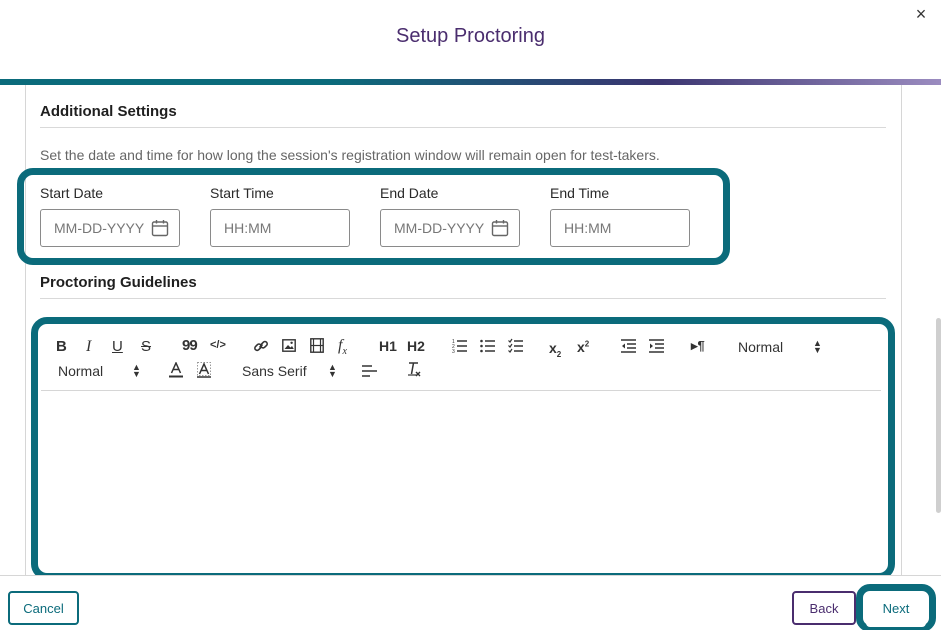 The height and width of the screenshot is (630, 941). What do you see at coordinates (414, 370) in the screenshot?
I see `clear-format-icon` at bounding box center [414, 370].